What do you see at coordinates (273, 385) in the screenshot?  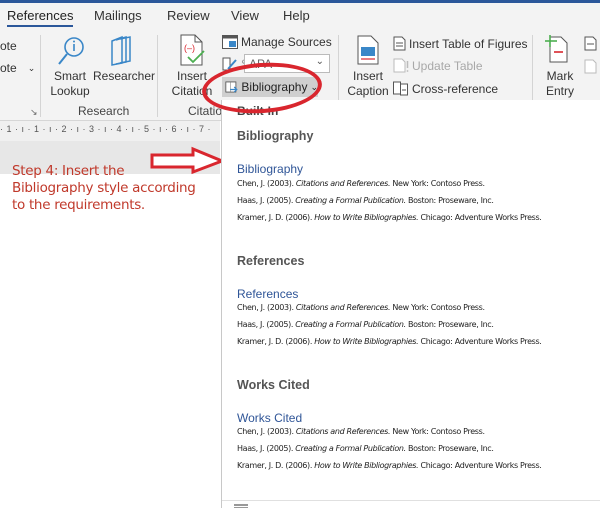 I see `section-title: Works Cited` at bounding box center [273, 385].